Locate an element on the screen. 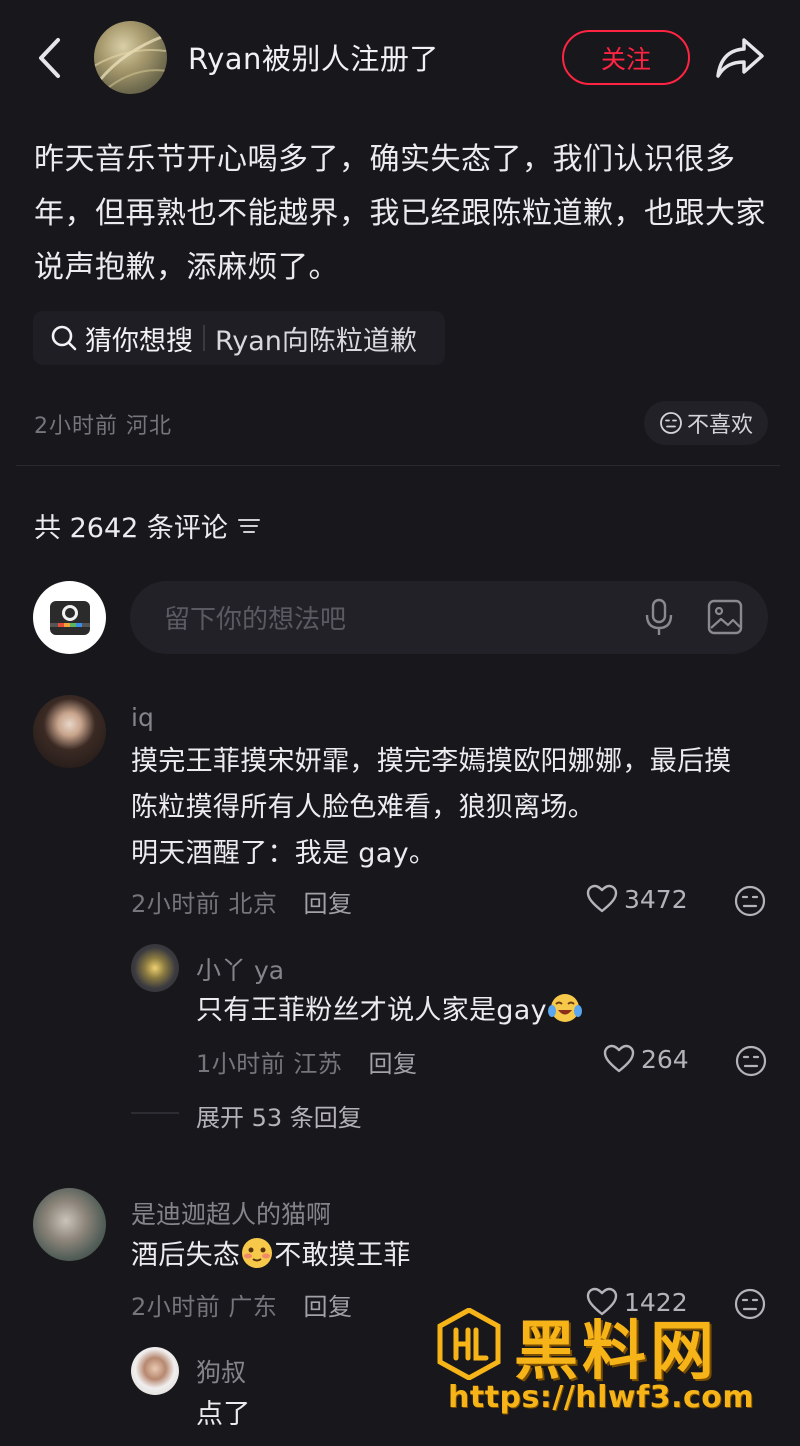  image-upload-button is located at coordinates (725, 617).